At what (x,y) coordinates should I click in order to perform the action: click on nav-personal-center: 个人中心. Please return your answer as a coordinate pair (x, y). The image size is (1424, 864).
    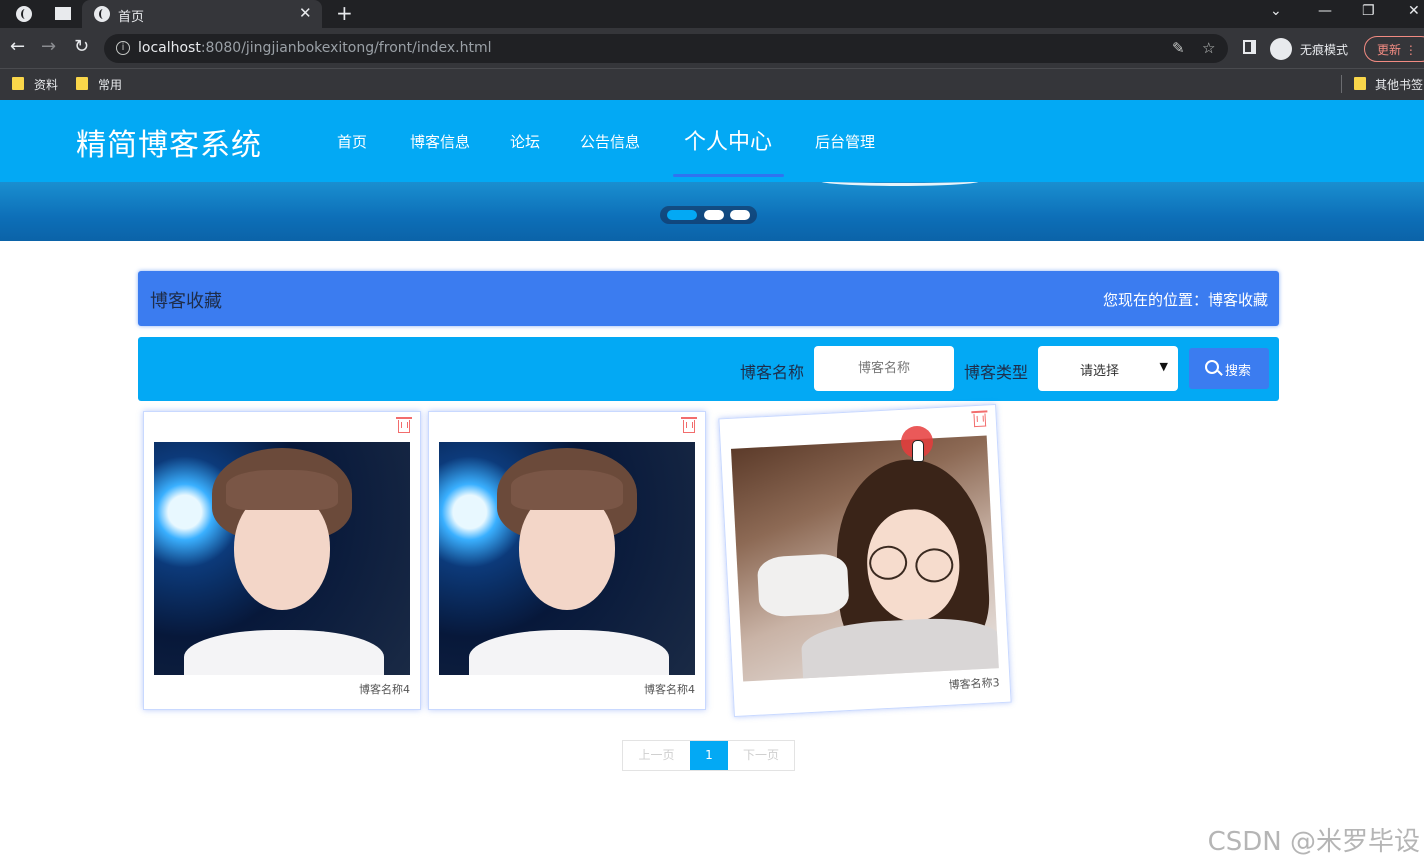
    Looking at the image, I should click on (728, 140).